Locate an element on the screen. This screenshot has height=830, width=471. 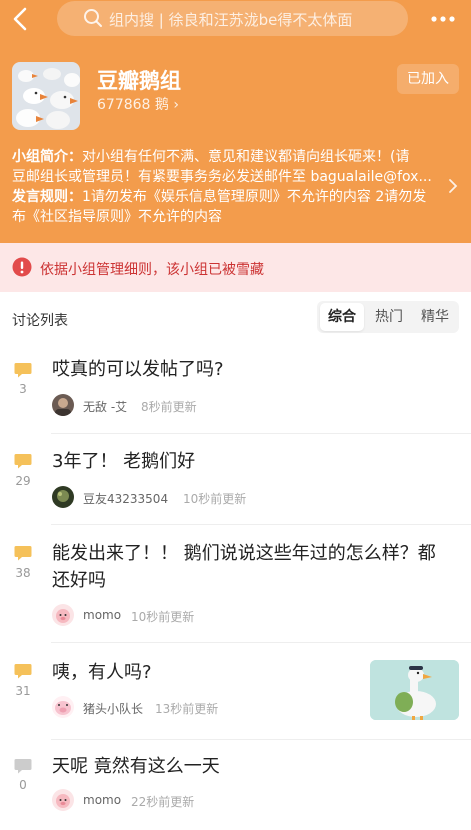
post-time: 8秒前更新 is located at coordinates (169, 407).